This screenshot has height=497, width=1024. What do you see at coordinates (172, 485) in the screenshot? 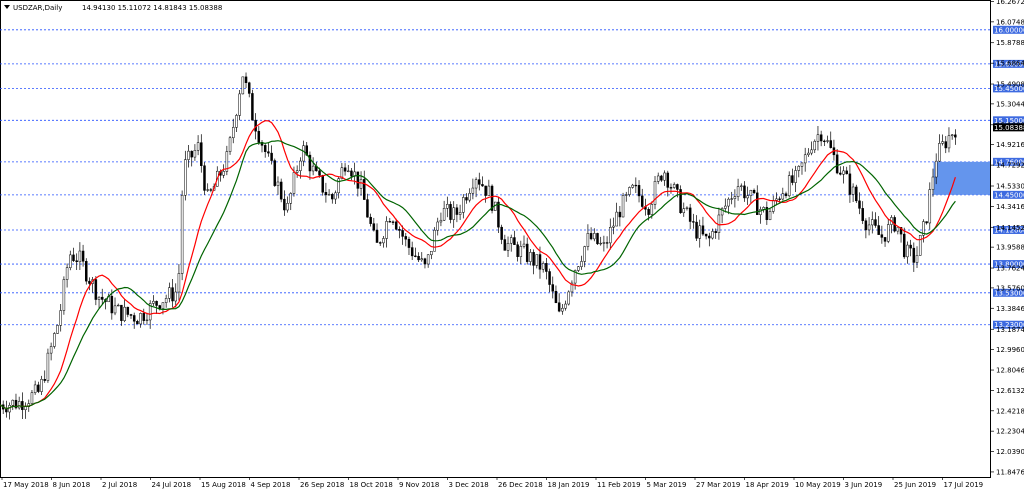
I see `x-tick-label: 24 Jul 2018` at bounding box center [172, 485].